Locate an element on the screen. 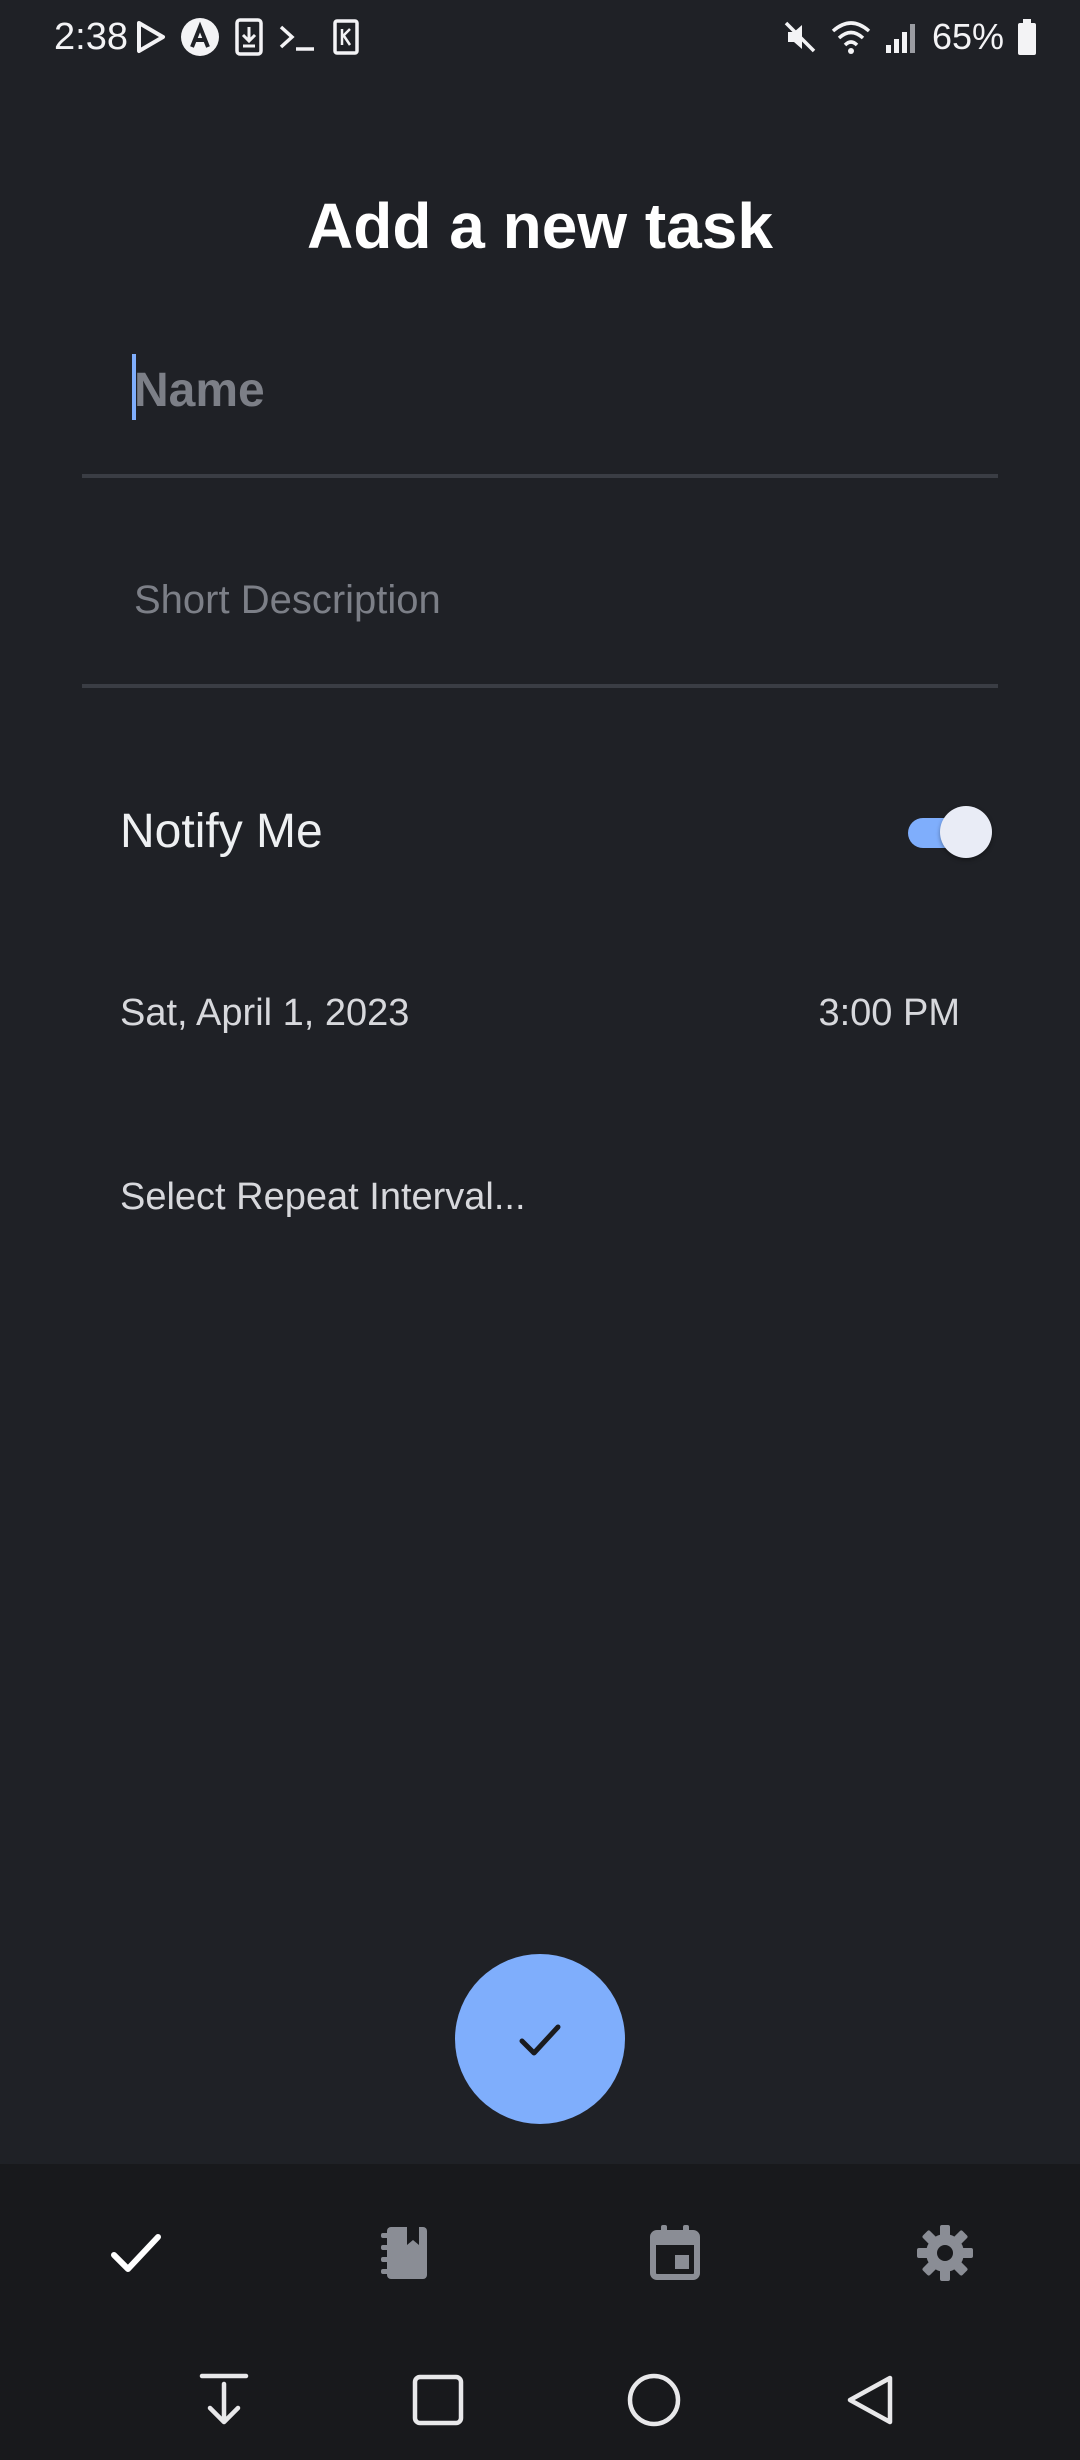 The width and height of the screenshot is (1080, 2460). wifi-icon is located at coordinates (851, 37).